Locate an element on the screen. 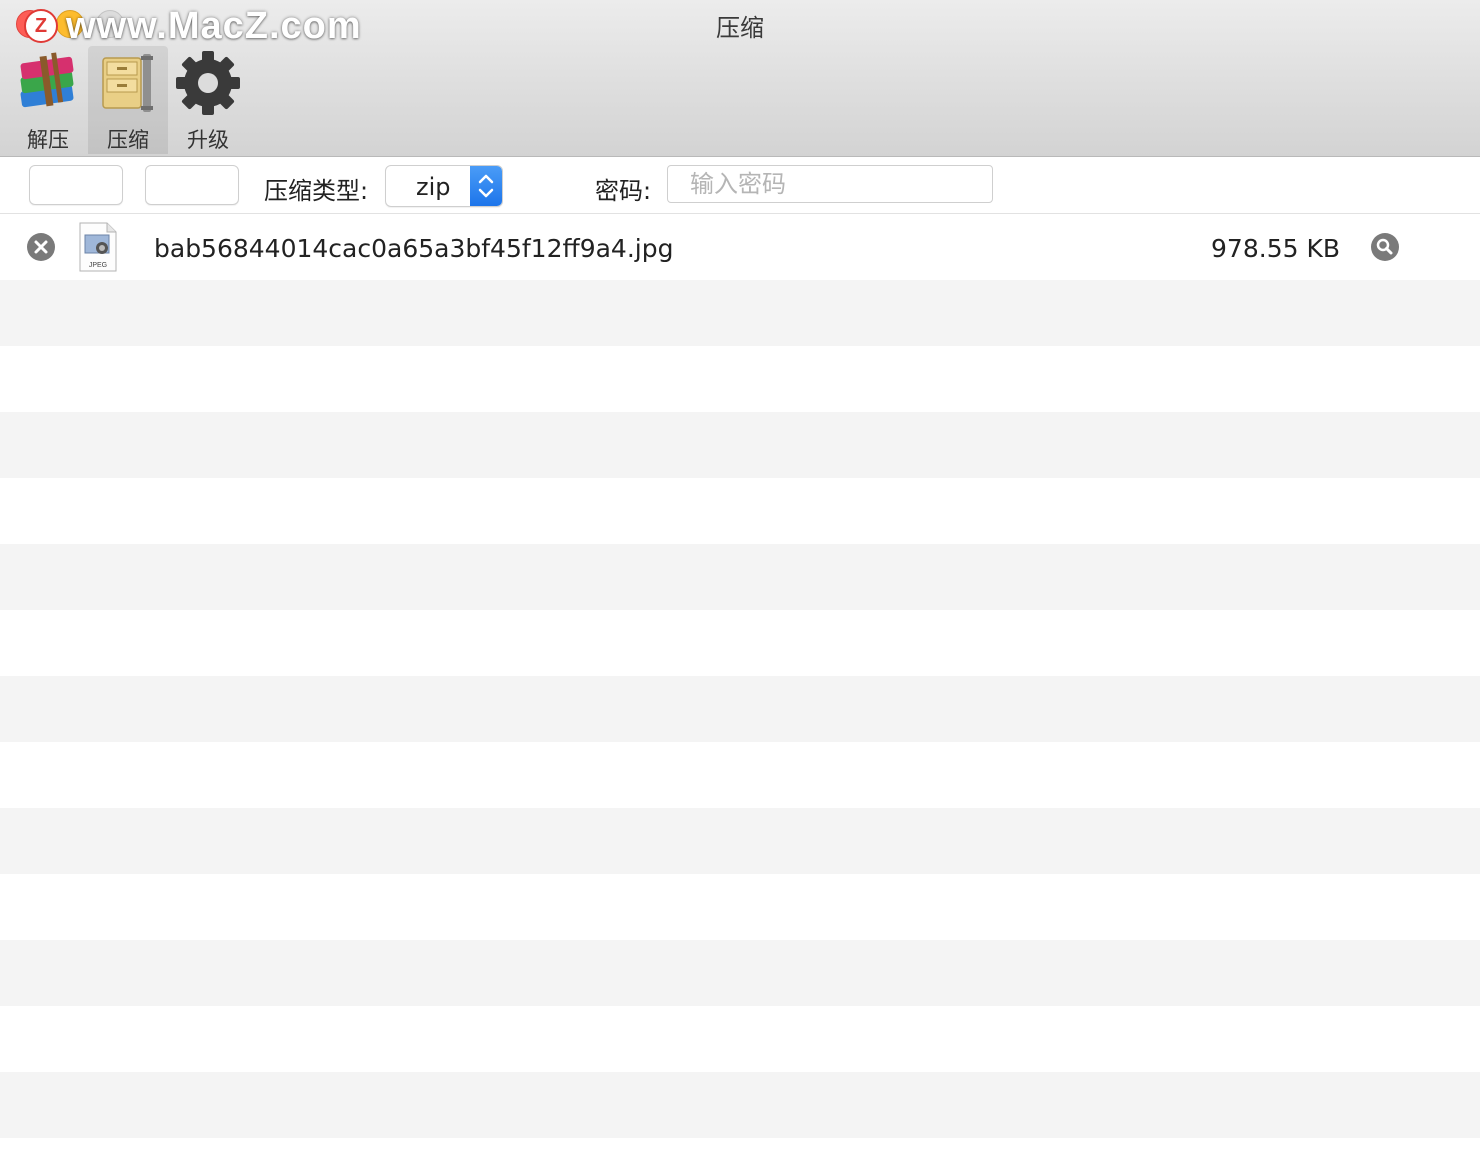 The height and width of the screenshot is (1170, 1480). title-bar: Z www.MacZ.com 压缩 解压 压缩 升级 is located at coordinates (740, 78).